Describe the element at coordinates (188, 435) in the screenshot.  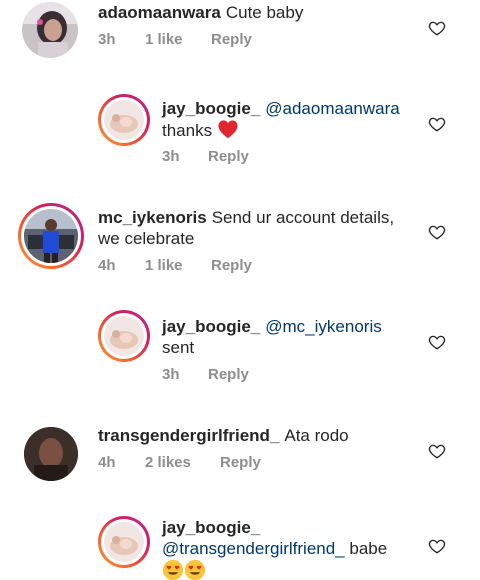
I see `comment-username: transgendergirlfriend_` at that location.